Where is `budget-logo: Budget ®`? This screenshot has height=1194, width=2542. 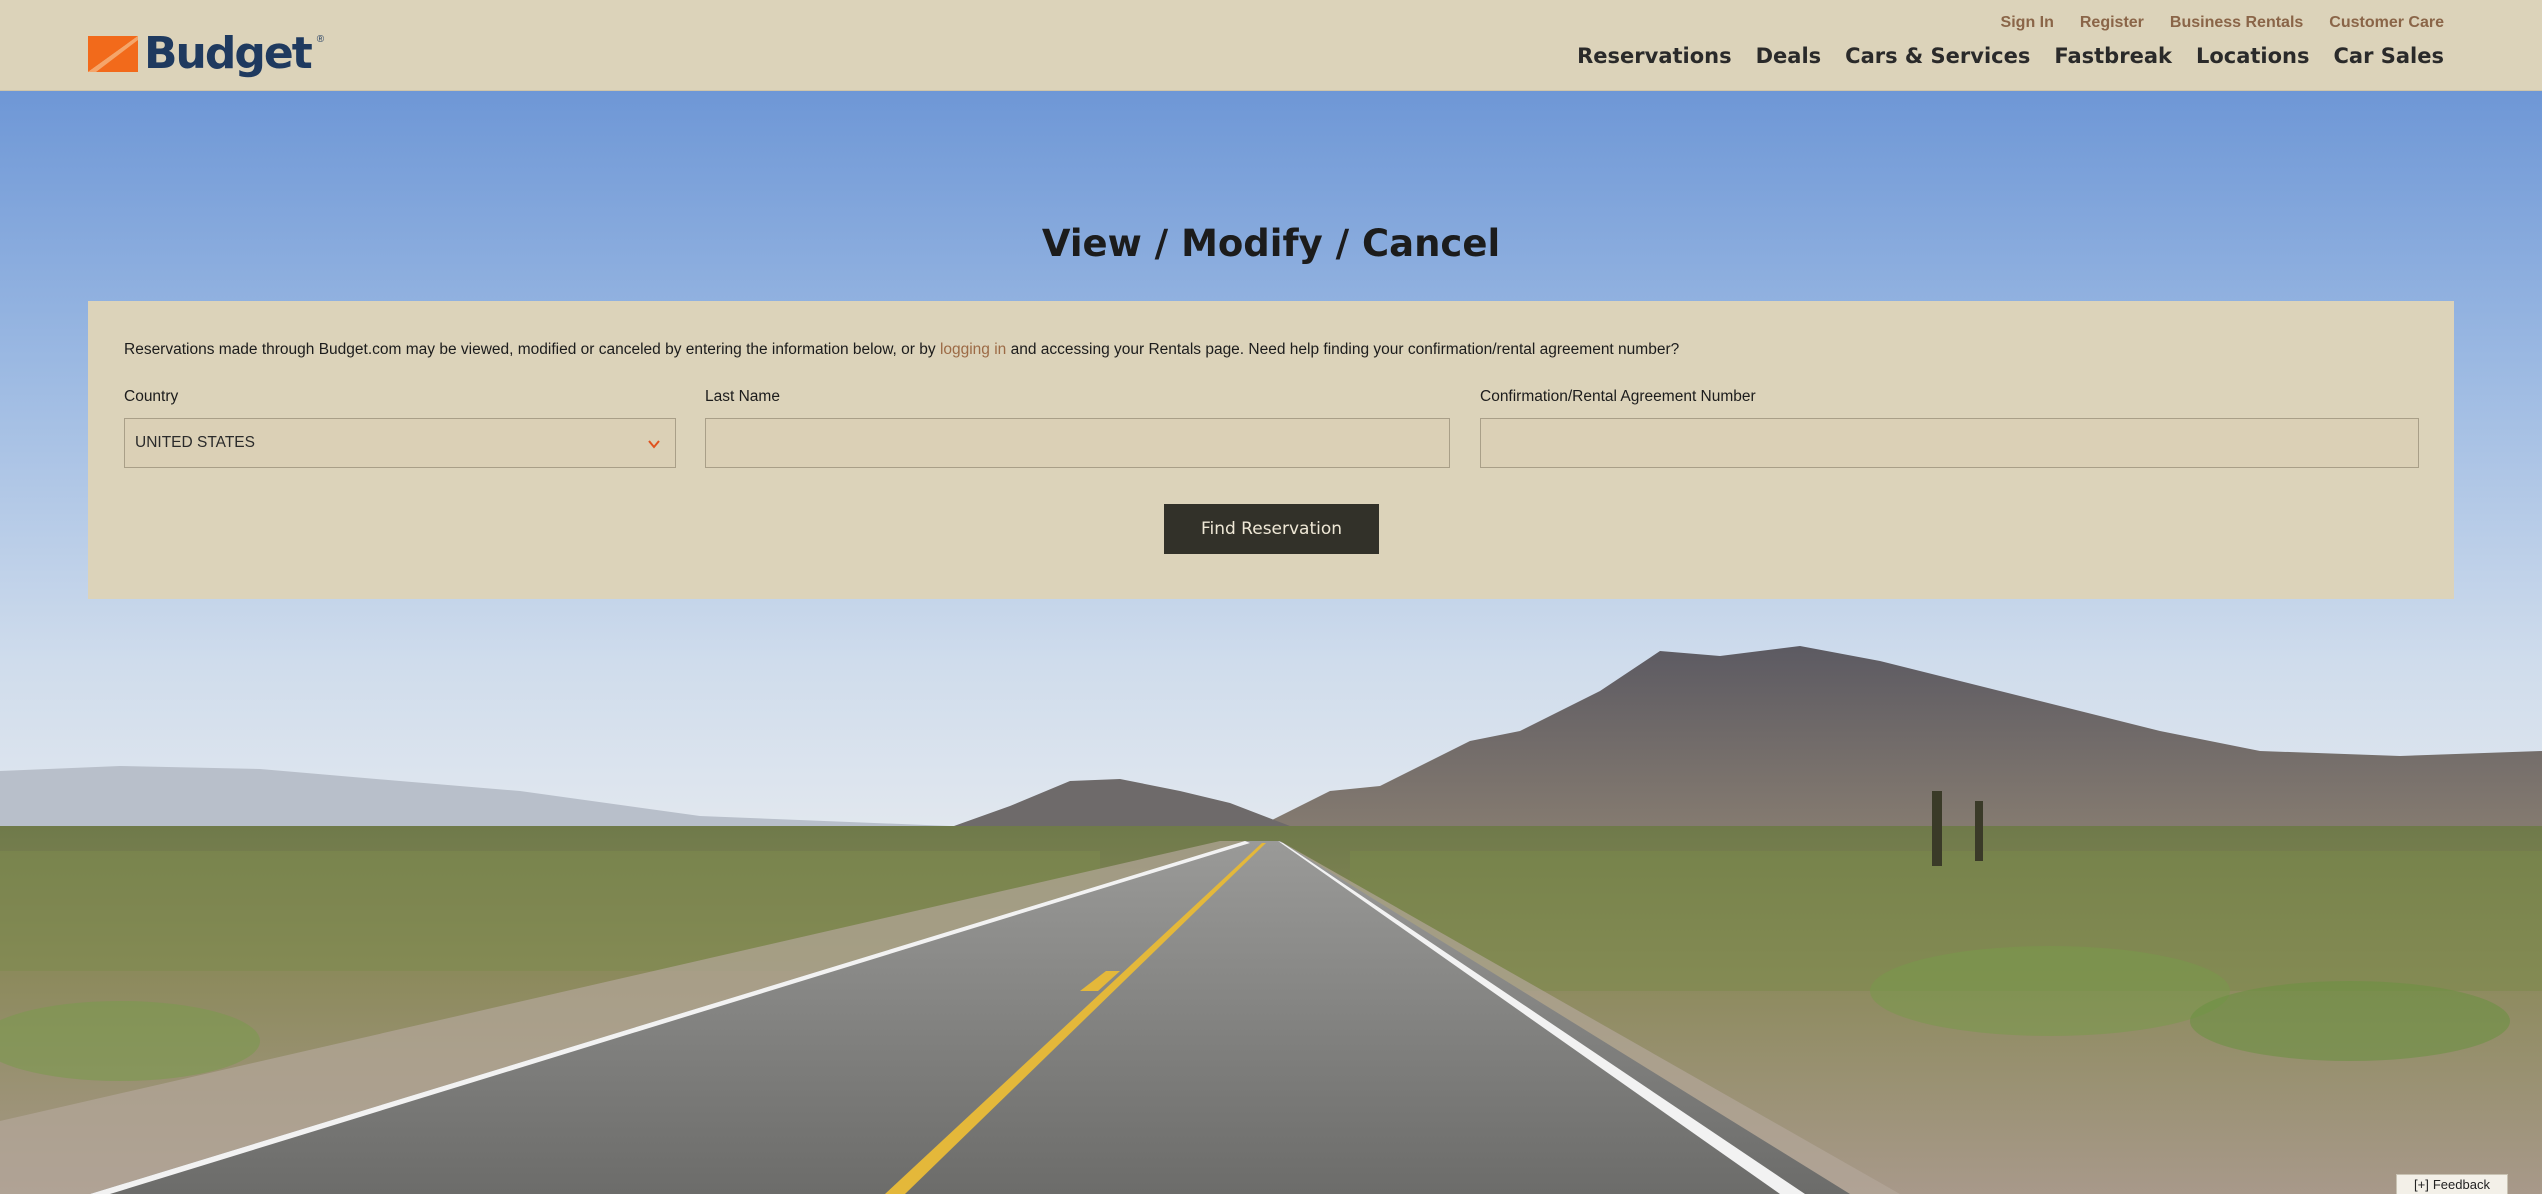 budget-logo: Budget ® is located at coordinates (206, 54).